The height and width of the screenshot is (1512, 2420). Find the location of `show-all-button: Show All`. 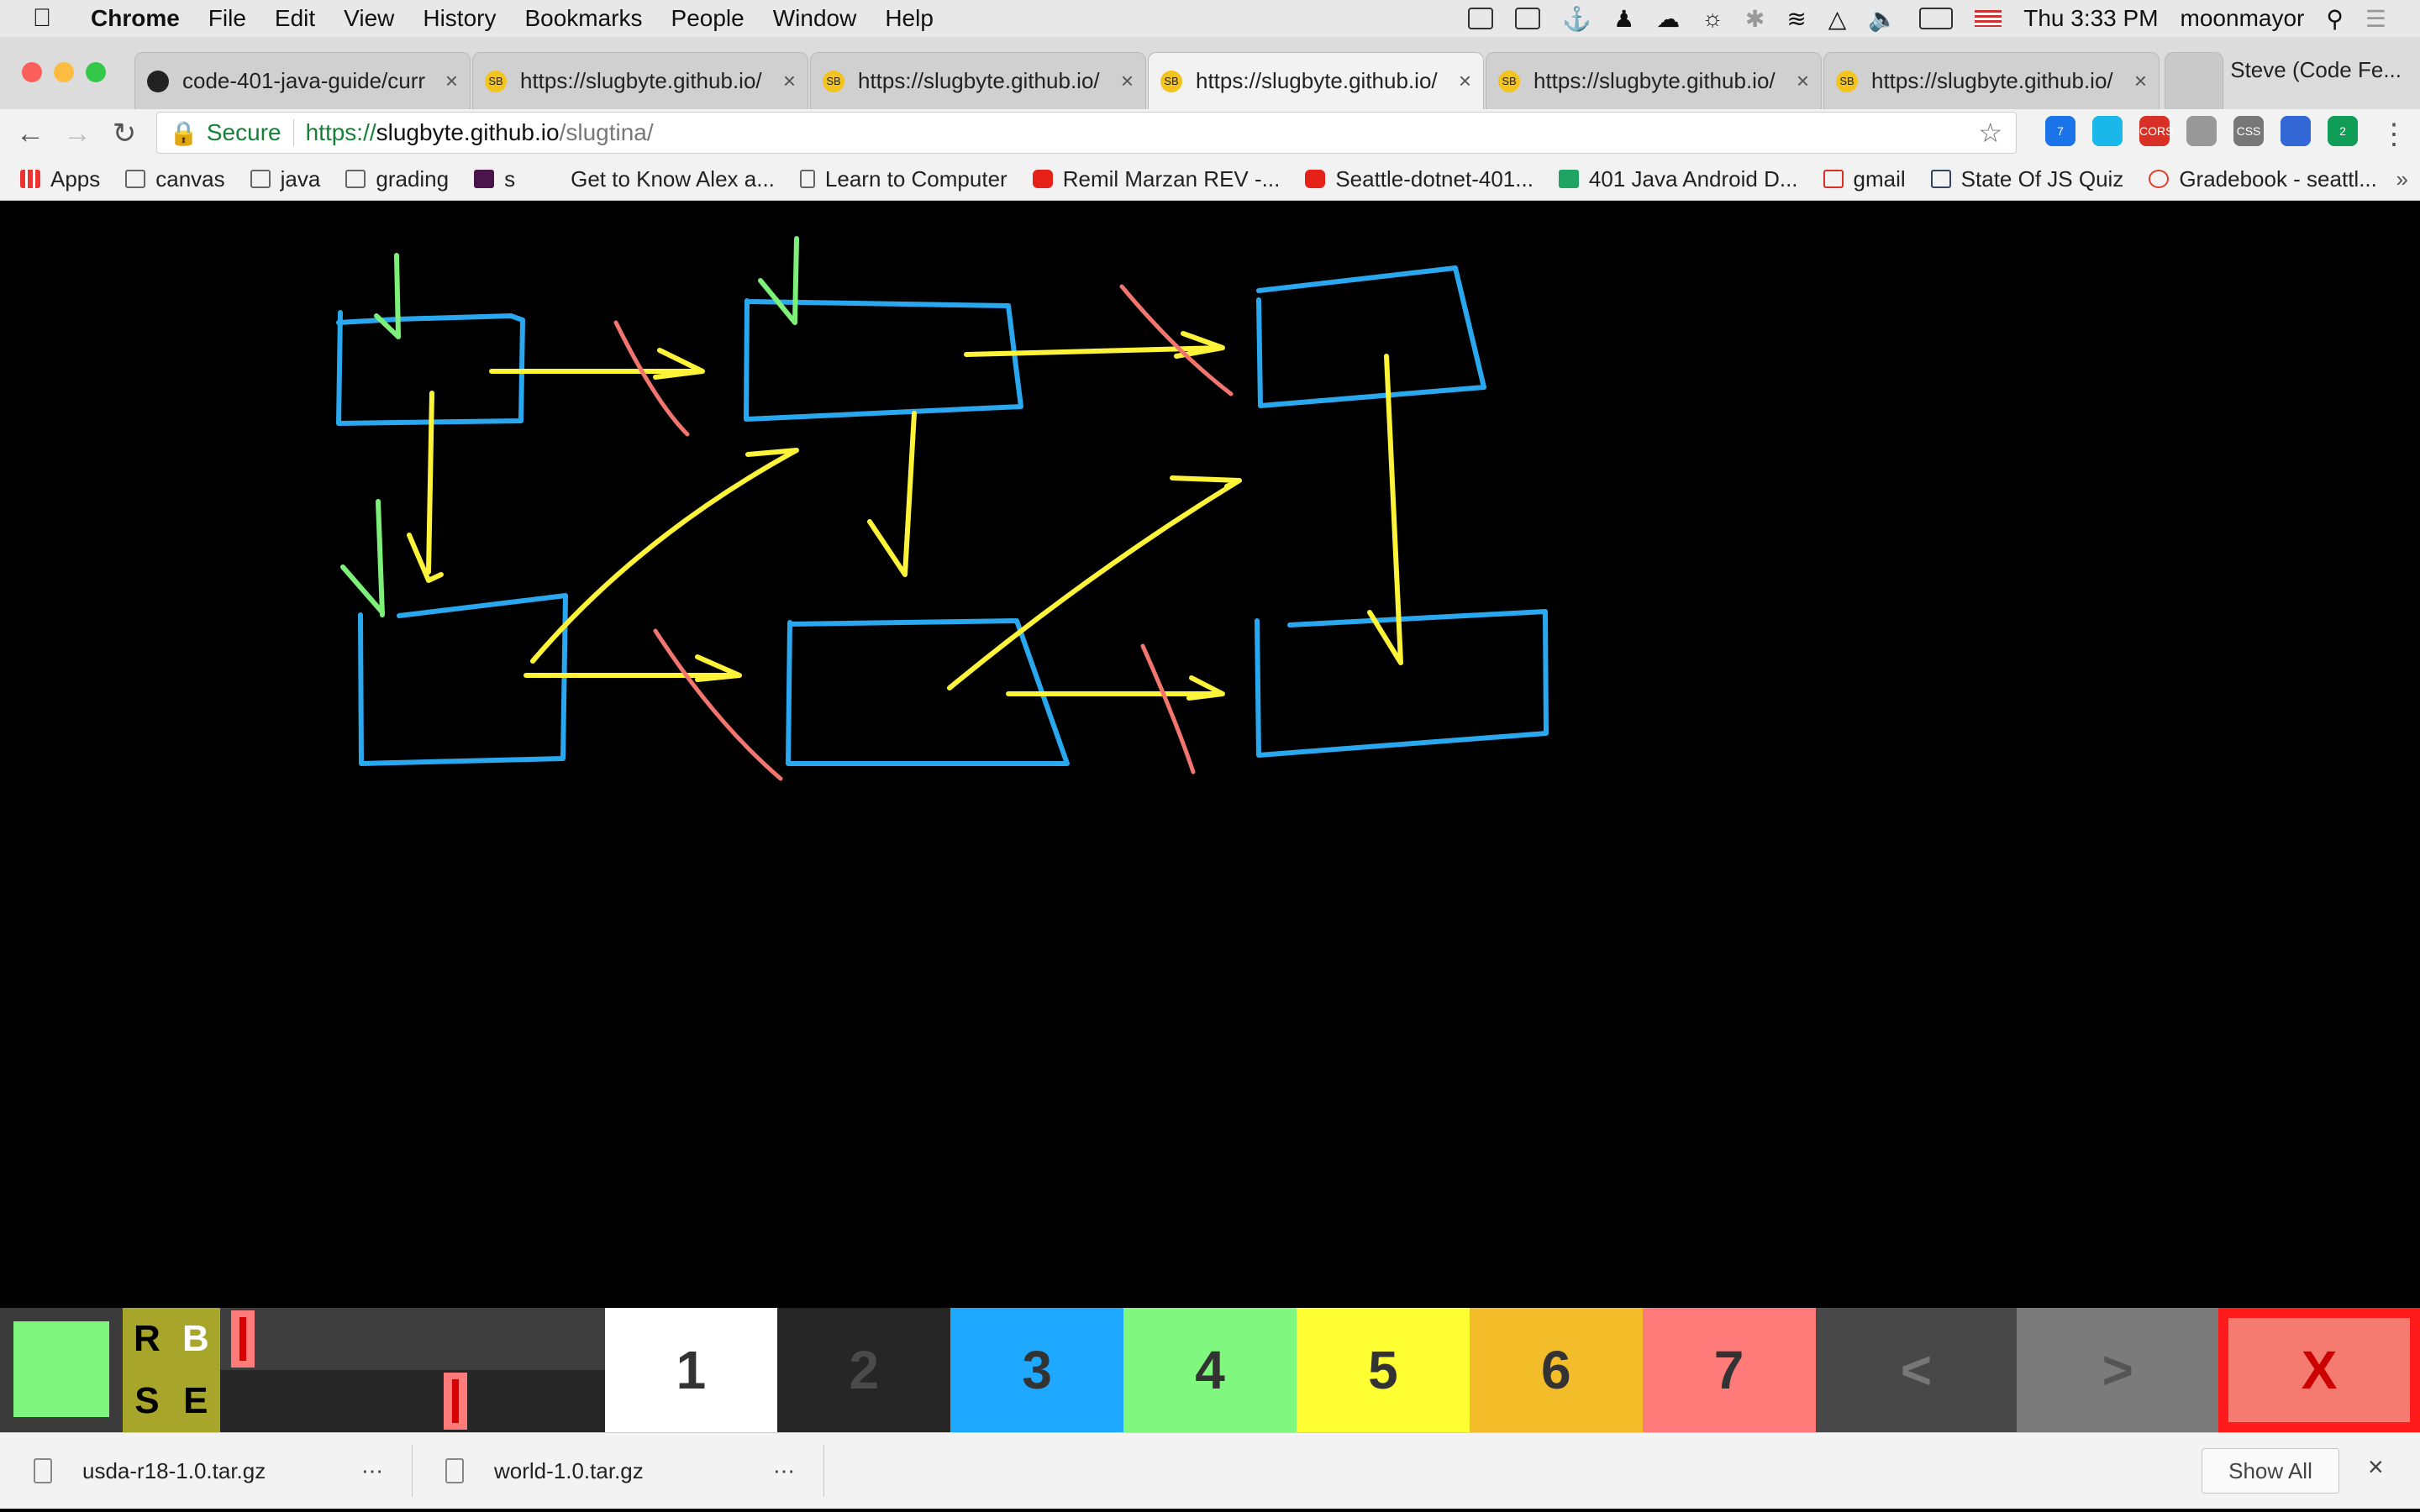

show-all-button: Show All is located at coordinates (2270, 1471).